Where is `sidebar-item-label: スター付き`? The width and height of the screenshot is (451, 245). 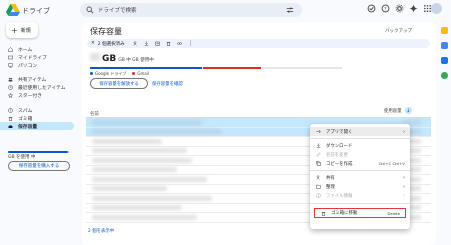
sidebar-item-label: スター付き is located at coordinates (30, 96).